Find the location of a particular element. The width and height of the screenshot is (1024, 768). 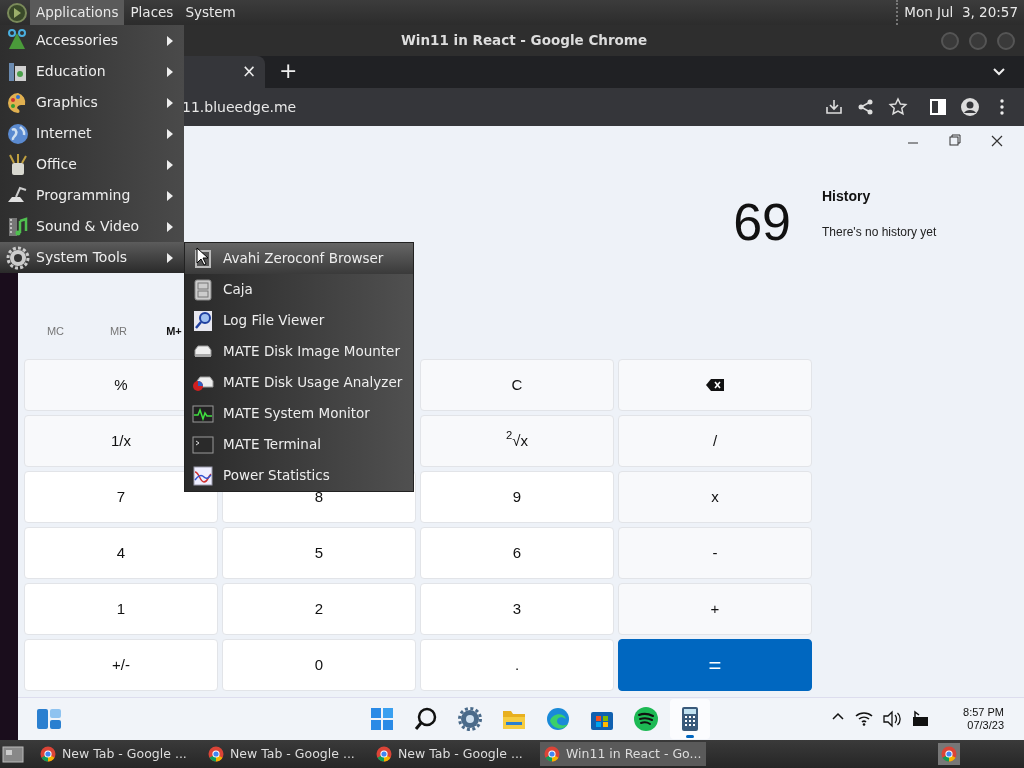

download-icon is located at coordinates (834, 107).